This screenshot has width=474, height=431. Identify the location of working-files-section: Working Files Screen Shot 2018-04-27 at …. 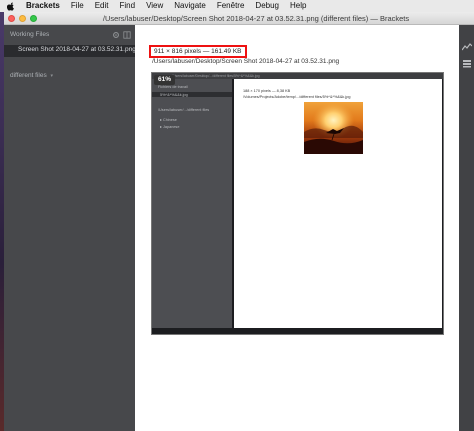
(70, 44).